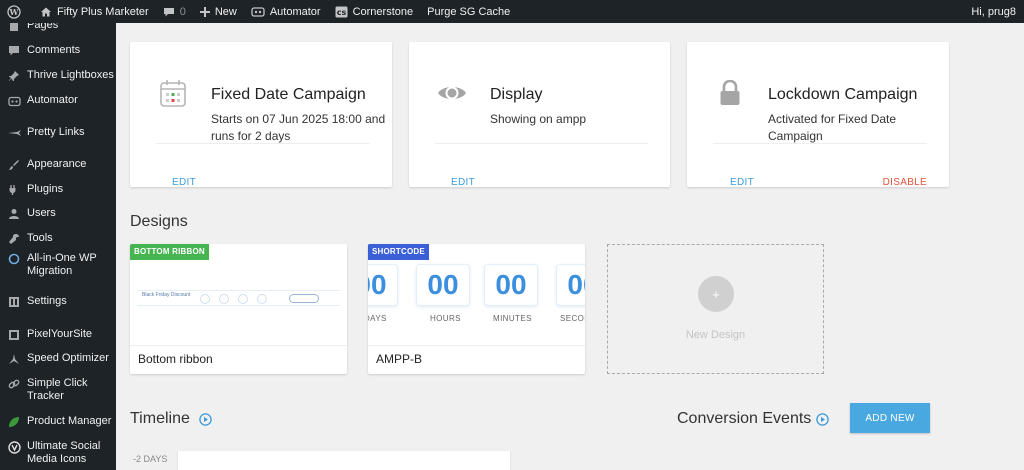 Image resolution: width=1024 pixels, height=470 pixels. What do you see at coordinates (58, 453) in the screenshot?
I see `sidebar-item-ultimate-social-media-icons: Ultimate Social Media Icons` at bounding box center [58, 453].